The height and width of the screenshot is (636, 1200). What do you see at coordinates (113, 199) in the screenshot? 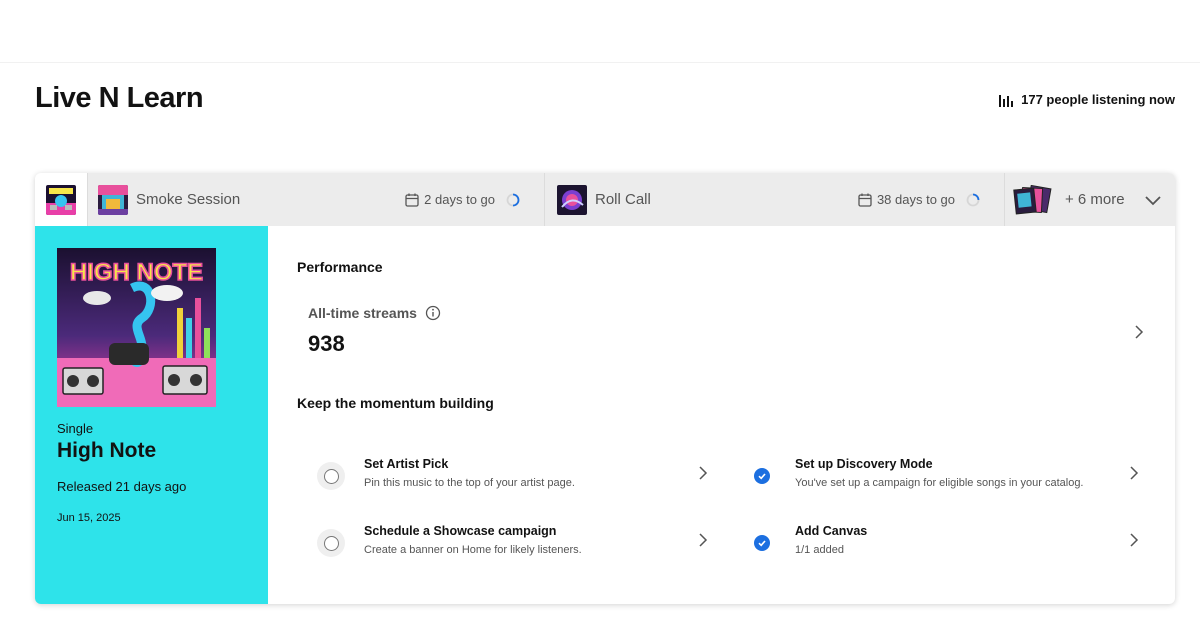
I see `smoke-session-thumbnail` at bounding box center [113, 199].